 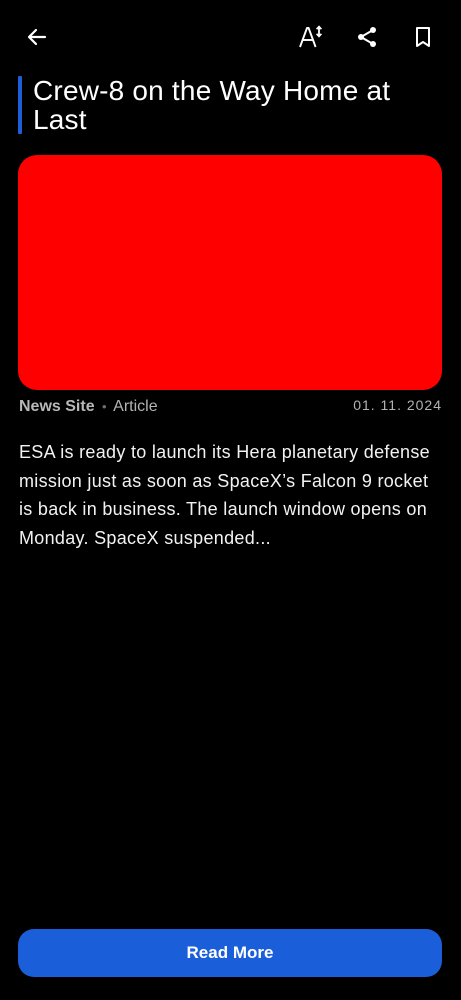 I want to click on text-size-button, so click(x=311, y=37).